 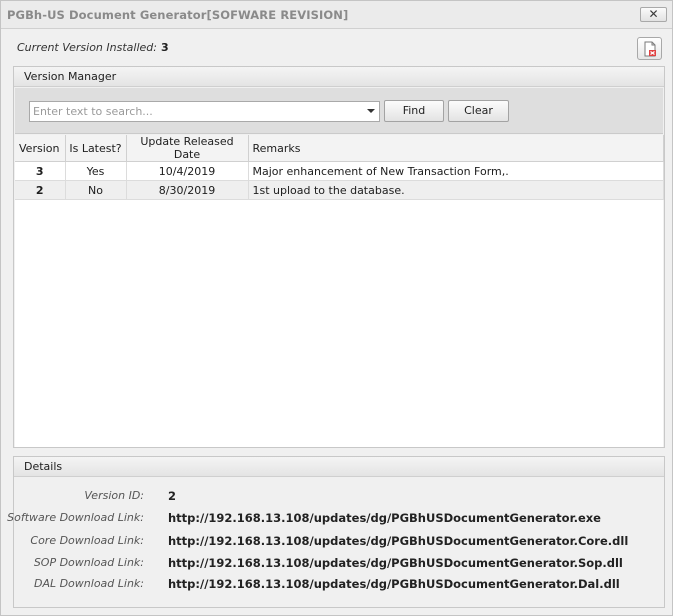 I want to click on document-delete-icon, so click(x=650, y=49).